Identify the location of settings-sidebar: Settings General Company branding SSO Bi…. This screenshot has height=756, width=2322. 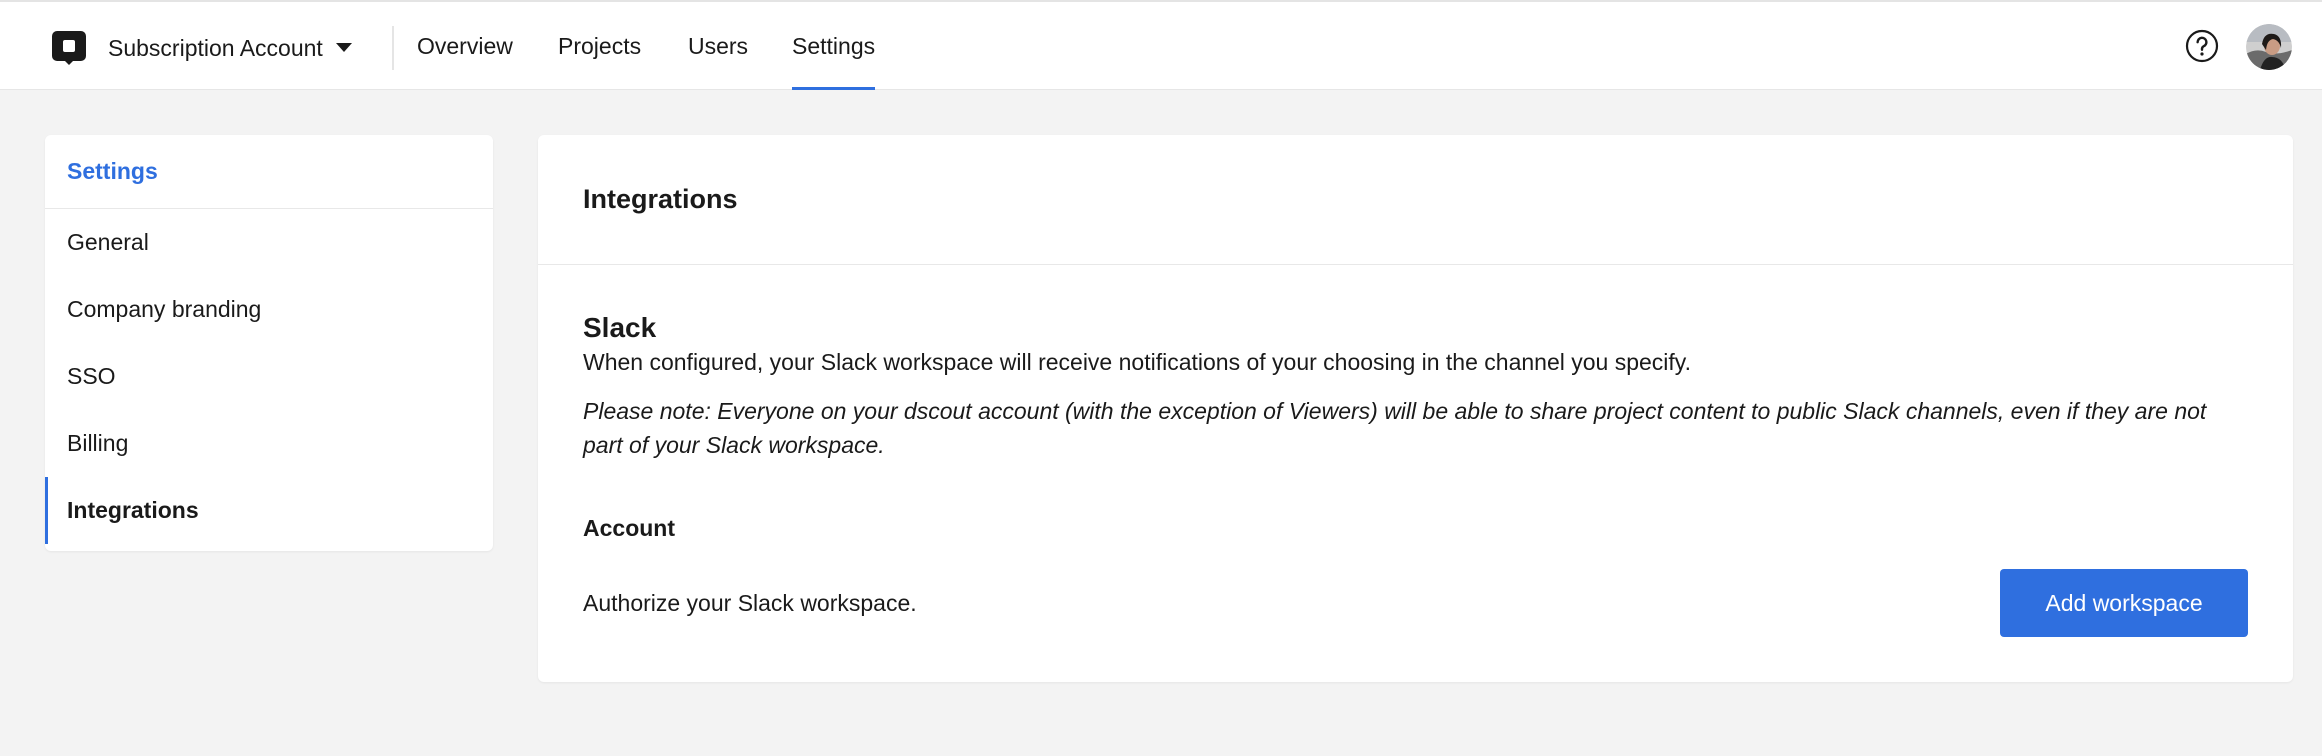
(269, 343).